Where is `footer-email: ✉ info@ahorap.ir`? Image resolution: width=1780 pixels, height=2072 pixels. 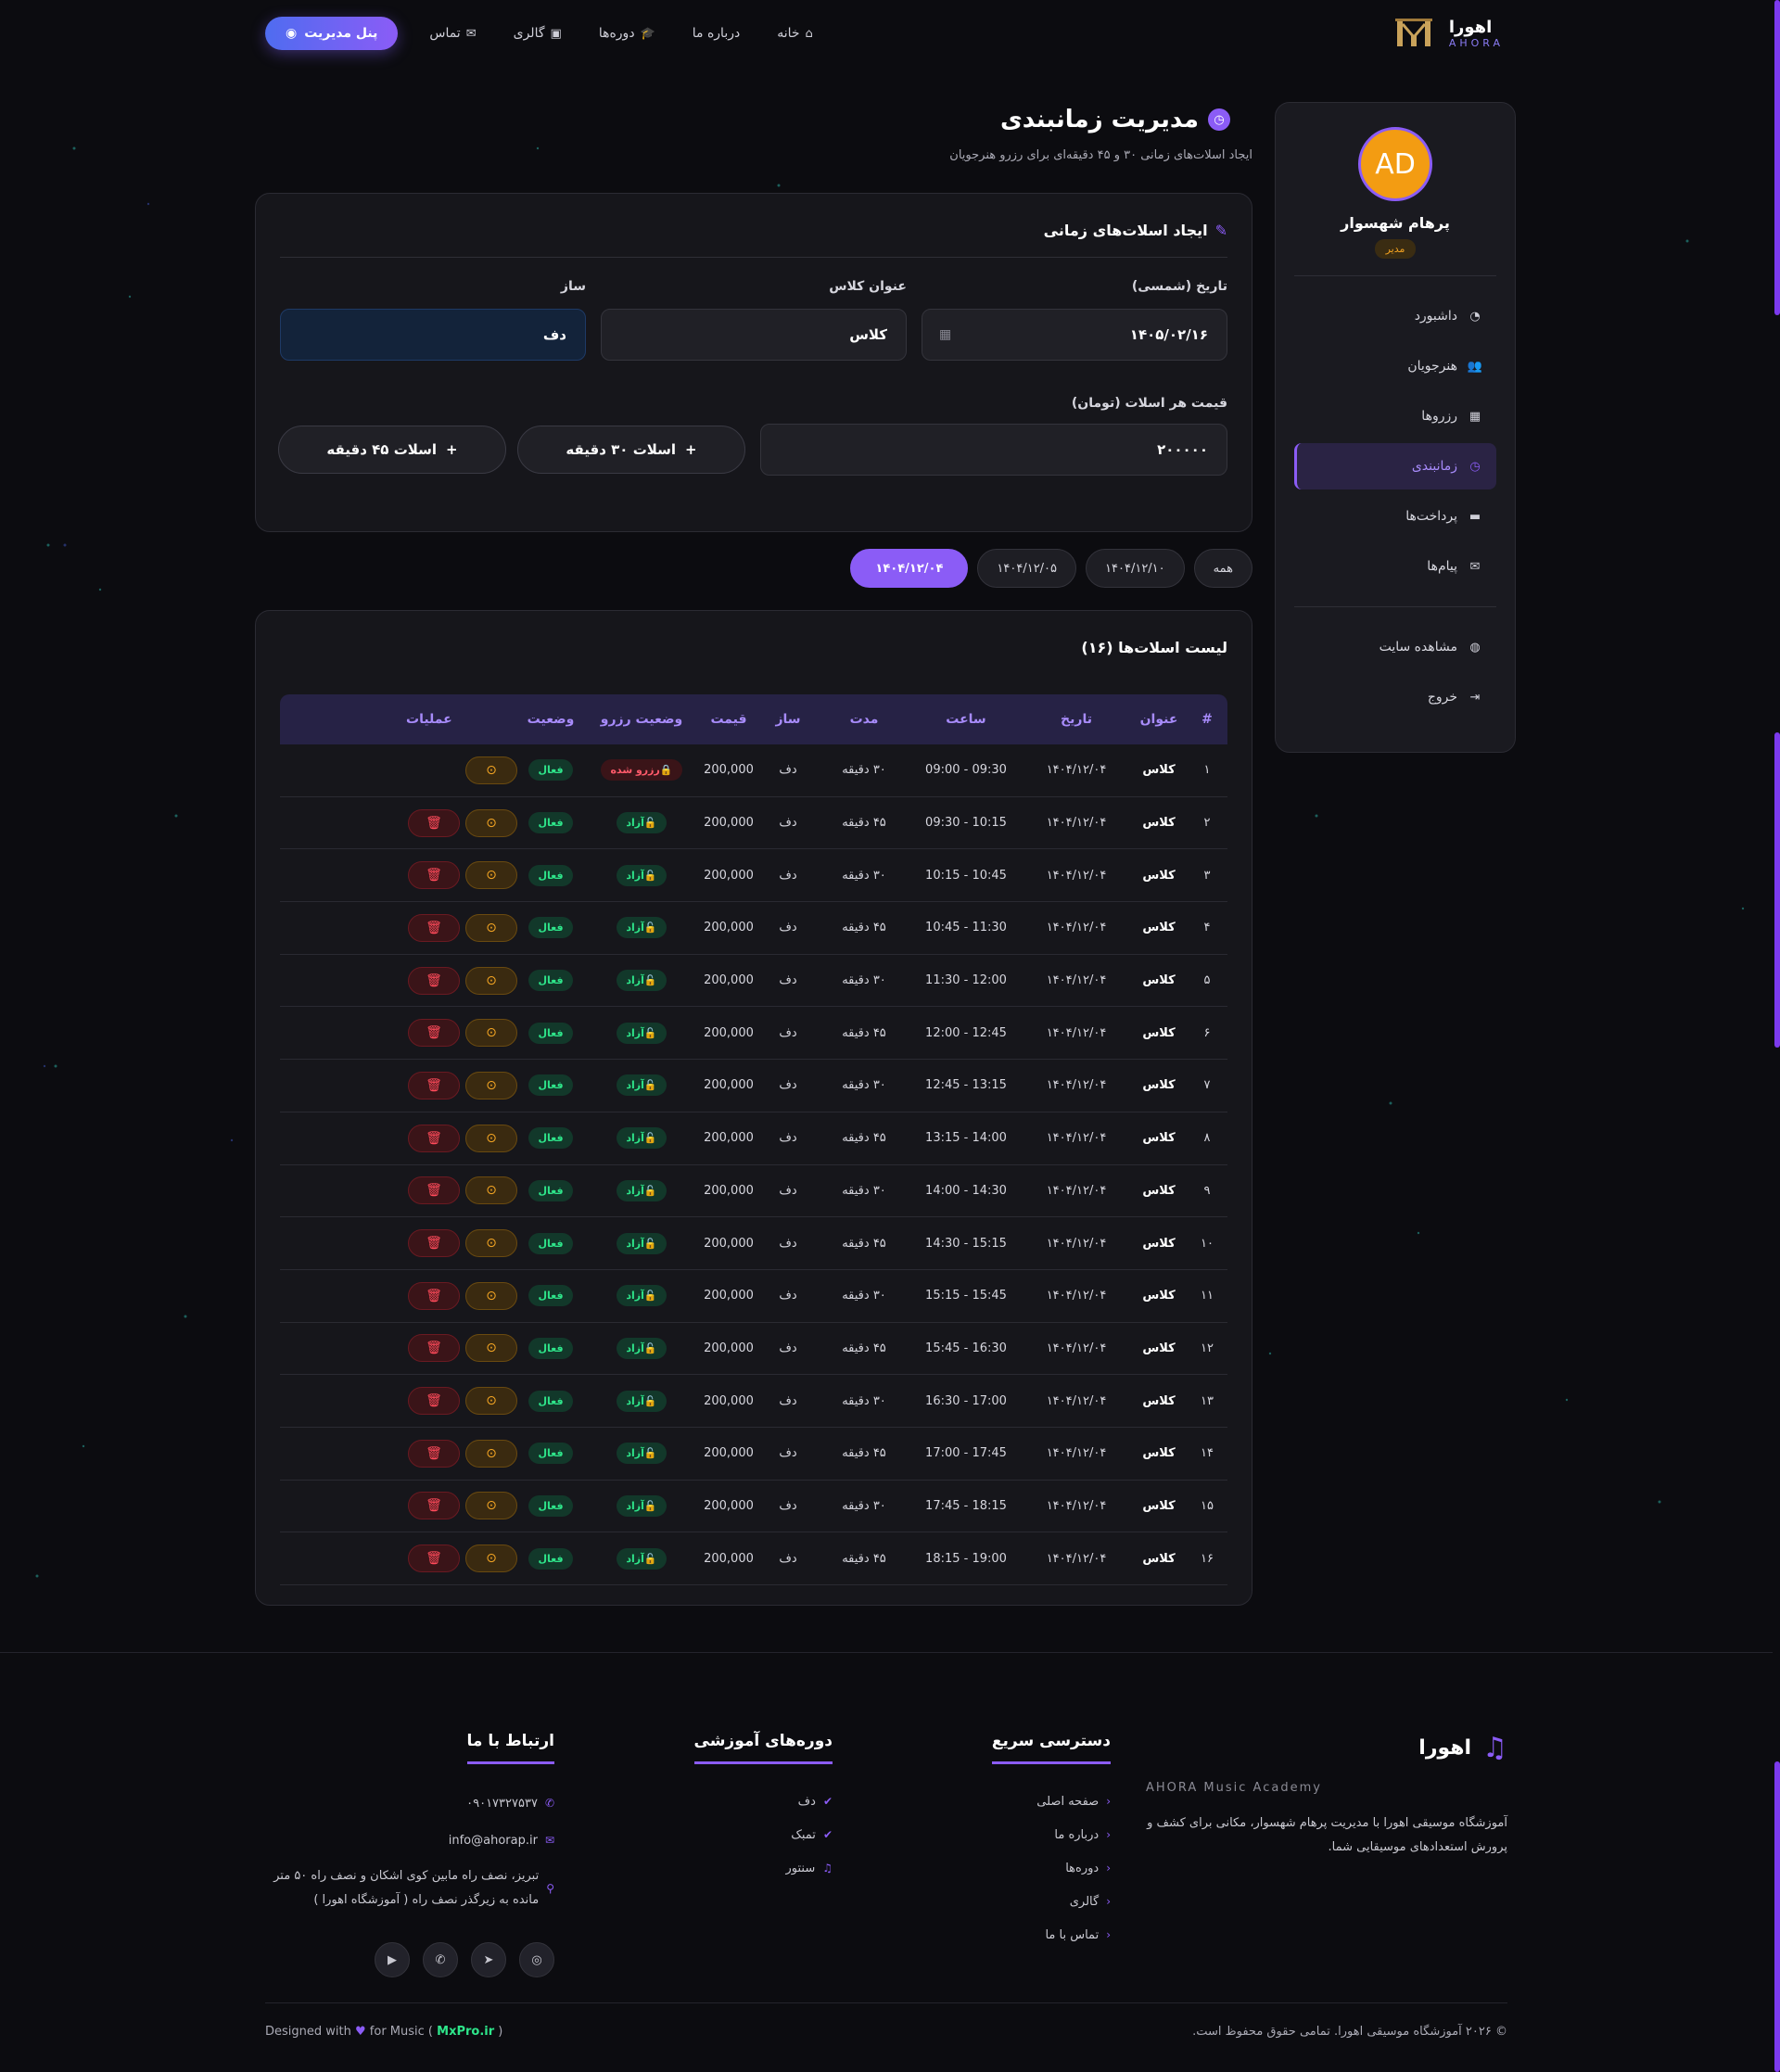
footer-email: ✉ info@ahorap.ir is located at coordinates (406, 1841).